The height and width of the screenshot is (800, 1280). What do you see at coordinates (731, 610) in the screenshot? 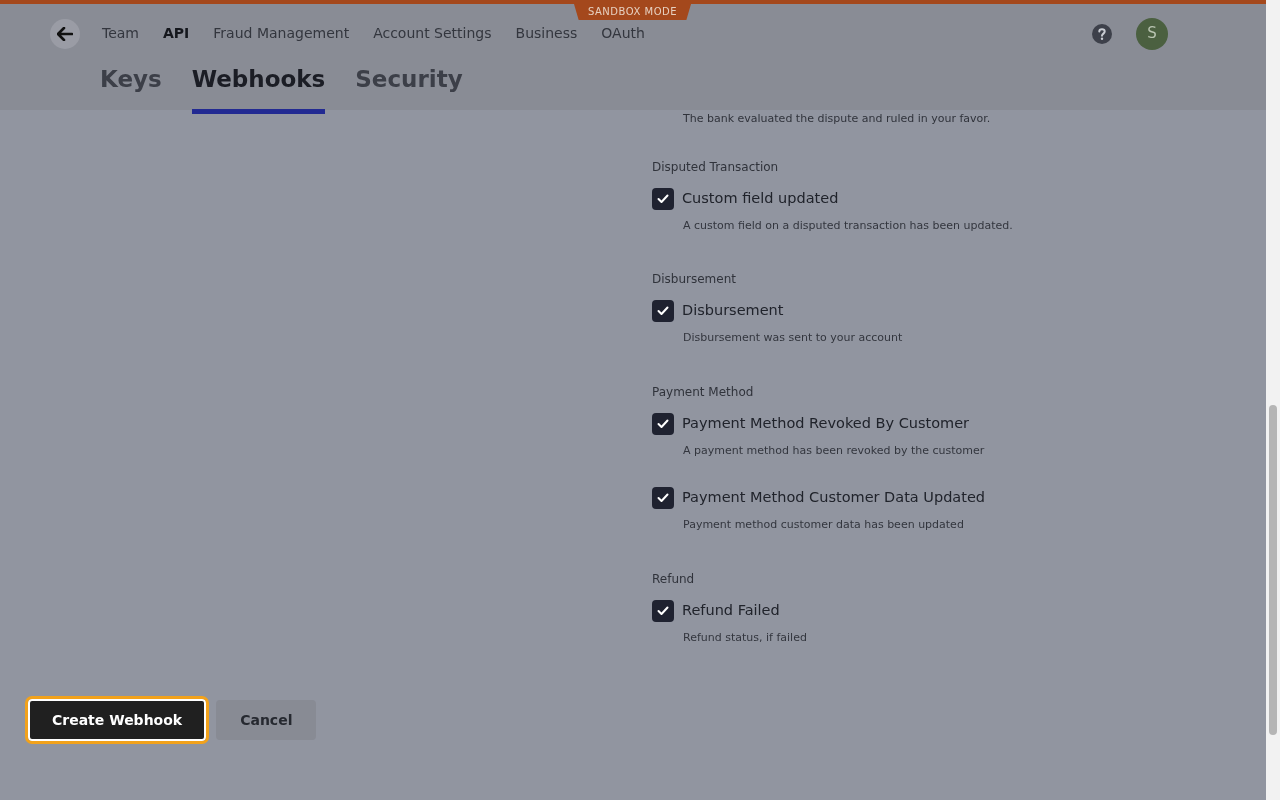
I see `checkbox-label: Refund Failed` at bounding box center [731, 610].